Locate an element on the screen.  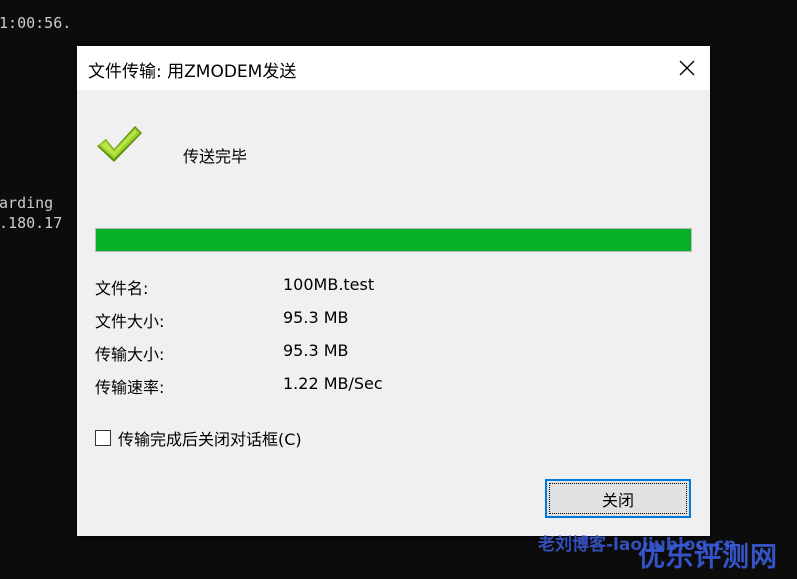
terminal-line: 11:00:56. is located at coordinates (36, 23).